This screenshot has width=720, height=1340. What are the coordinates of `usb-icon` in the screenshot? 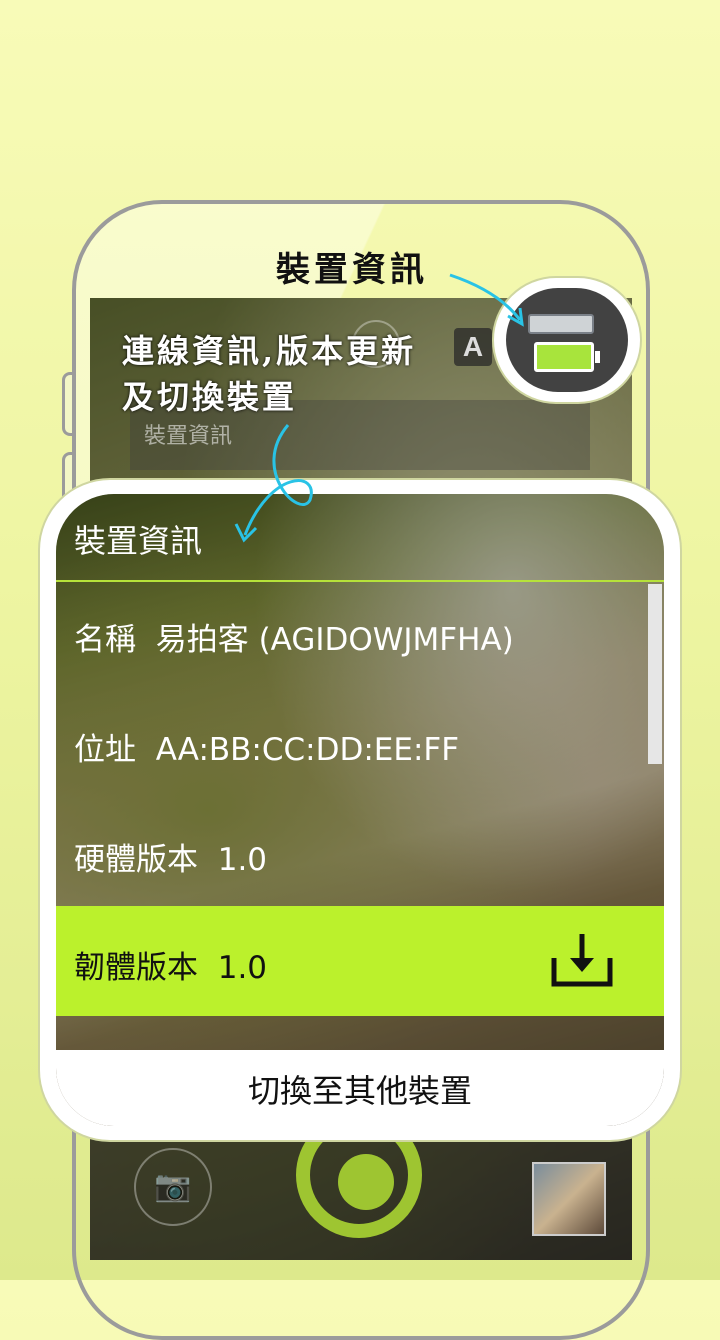 It's located at (561, 324).